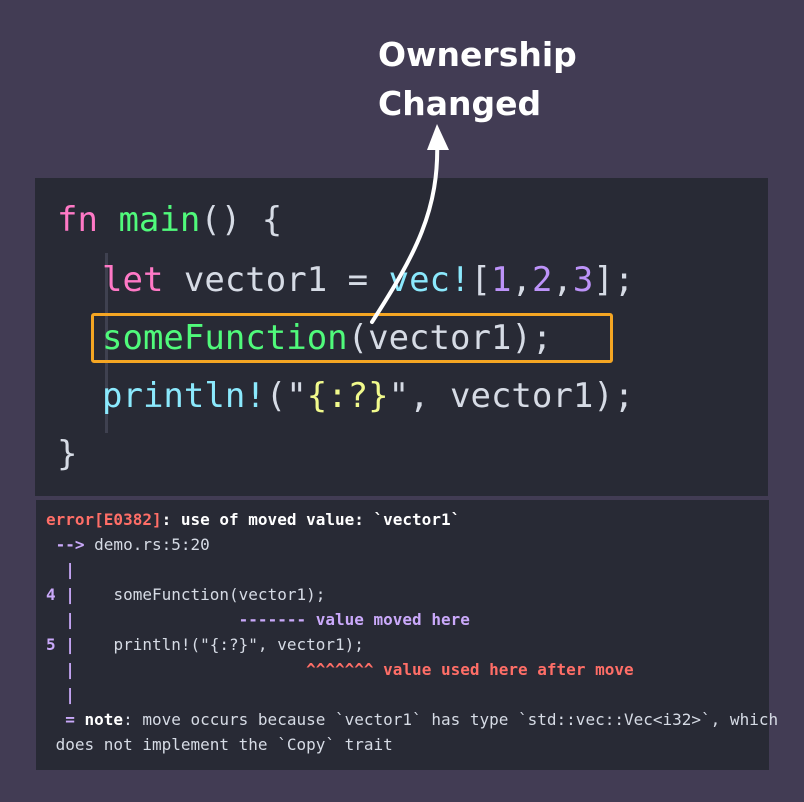  I want to click on location-text: demo.rs:5:20, so click(147, 544).